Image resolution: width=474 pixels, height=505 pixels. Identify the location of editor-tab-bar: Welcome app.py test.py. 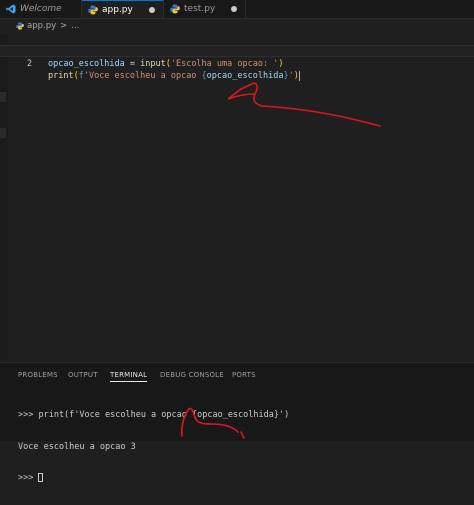
(237, 9).